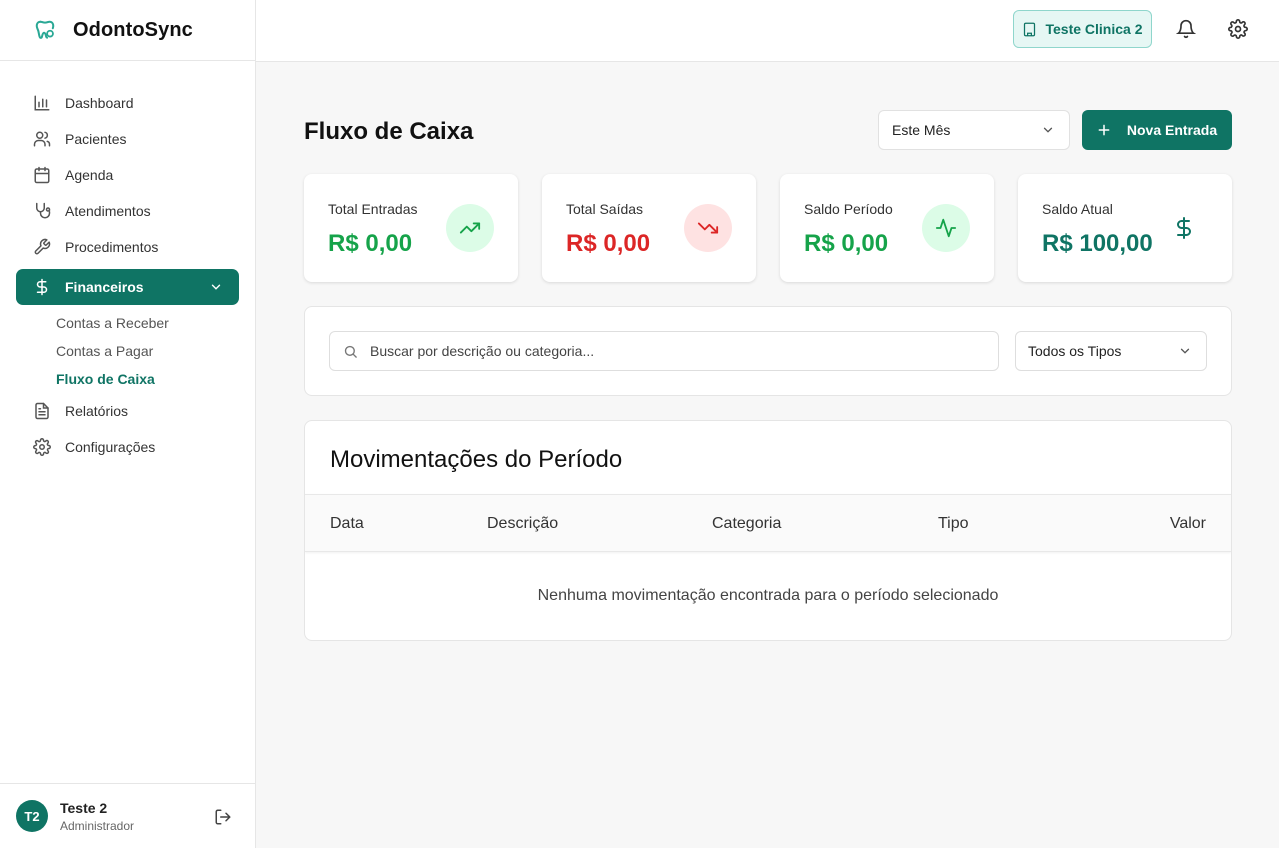  I want to click on card-saldo-atual: Saldo Atual R$ 100,00, so click(1125, 228).